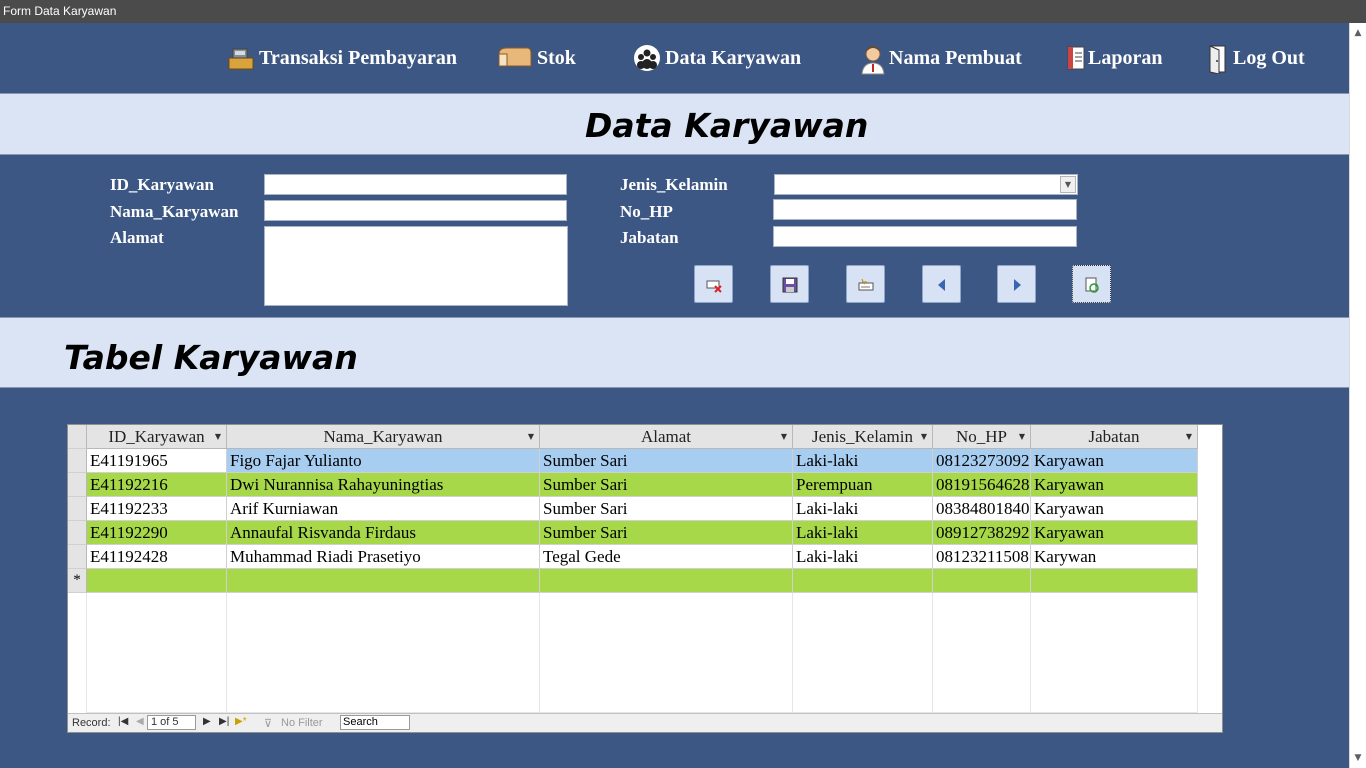 The image size is (1366, 768). Describe the element at coordinates (863, 485) in the screenshot. I see `table-cell: Perempuan` at that location.